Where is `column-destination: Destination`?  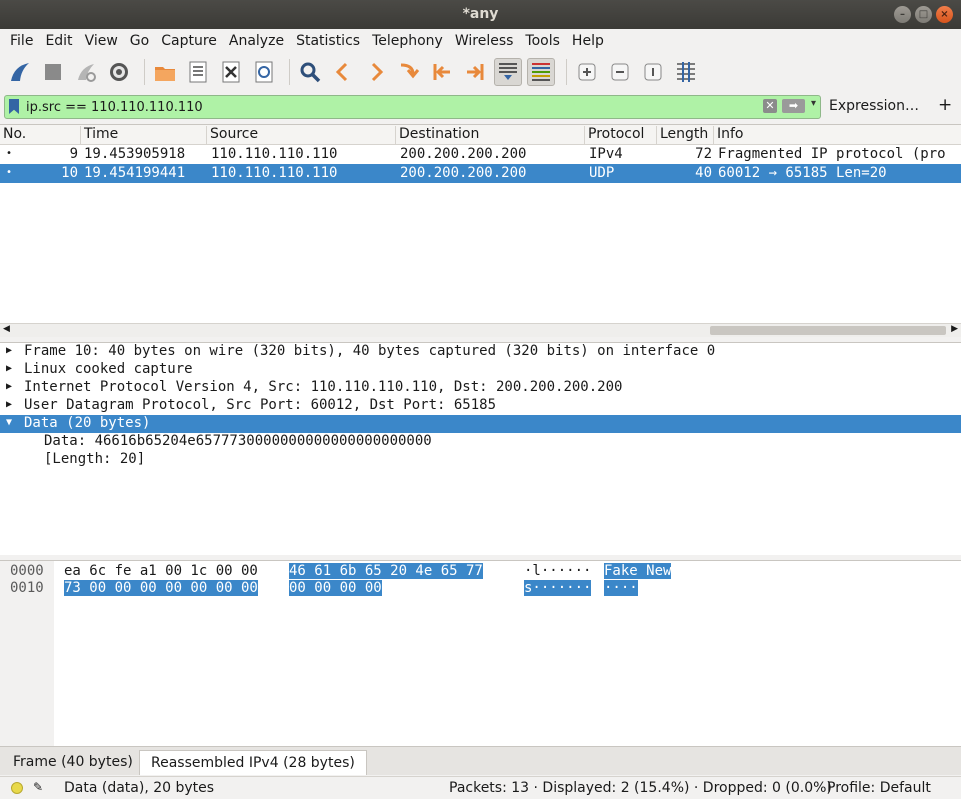
column-destination: Destination is located at coordinates (490, 135).